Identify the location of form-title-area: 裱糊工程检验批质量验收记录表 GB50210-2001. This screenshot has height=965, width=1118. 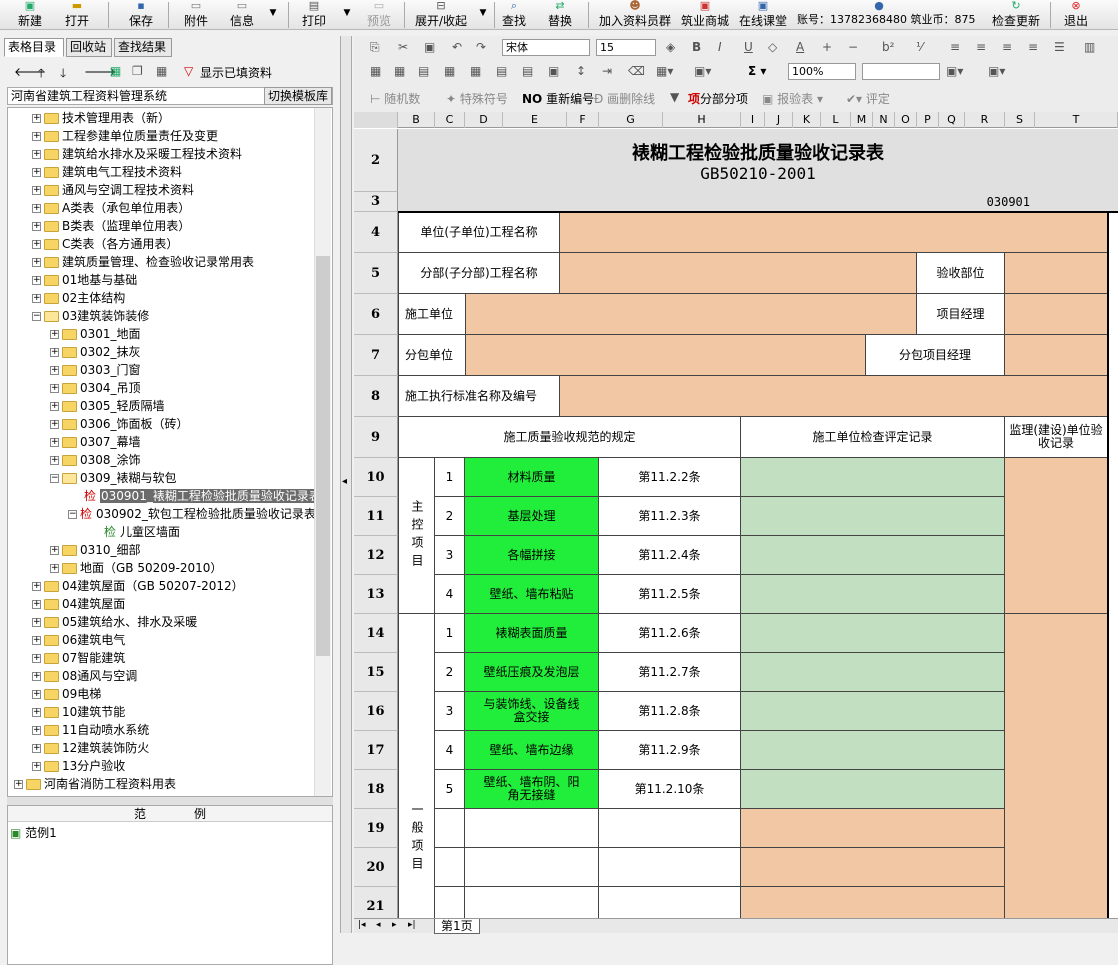
(758, 160).